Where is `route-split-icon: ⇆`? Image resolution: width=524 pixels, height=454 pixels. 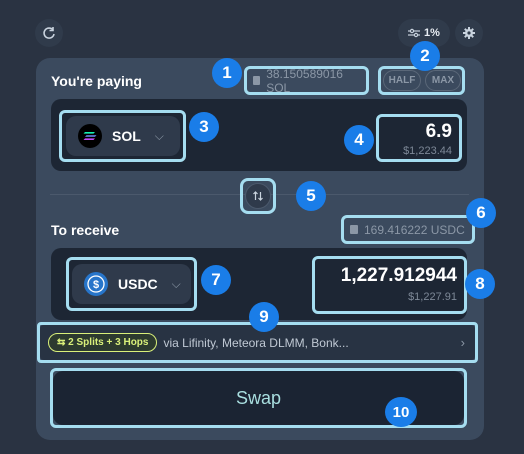 route-split-icon: ⇆ is located at coordinates (61, 342).